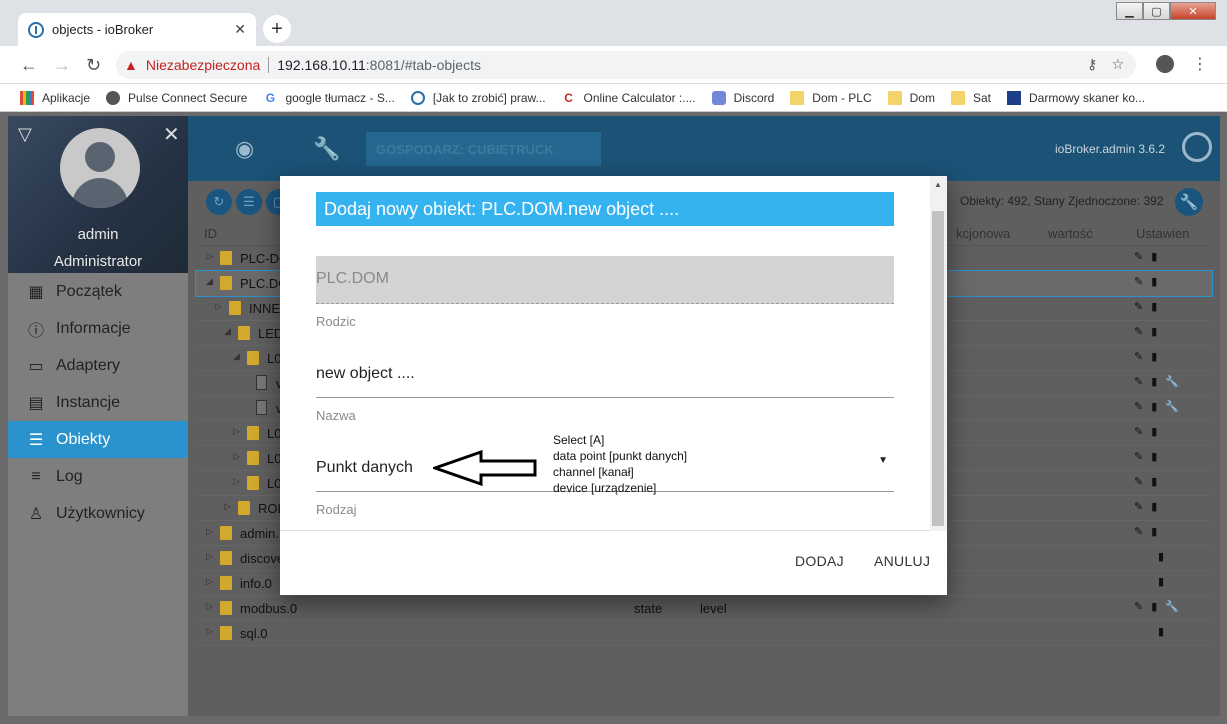 This screenshot has height=724, width=1227. What do you see at coordinates (742, 97) in the screenshot?
I see `bookmark-discord: Discord` at bounding box center [742, 97].